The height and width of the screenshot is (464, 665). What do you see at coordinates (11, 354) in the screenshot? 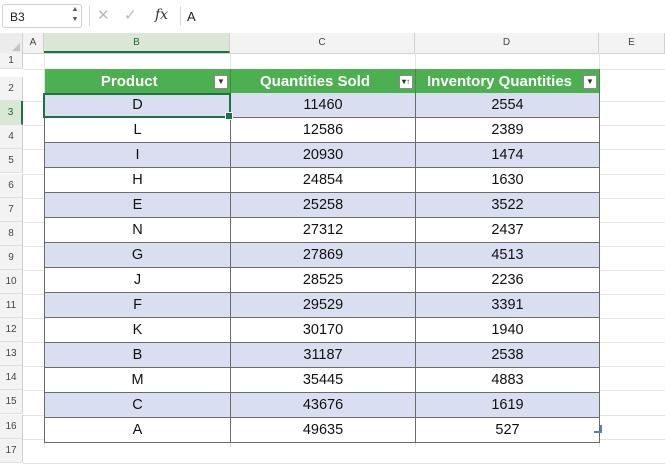
I see `row-header-13: 13` at bounding box center [11, 354].